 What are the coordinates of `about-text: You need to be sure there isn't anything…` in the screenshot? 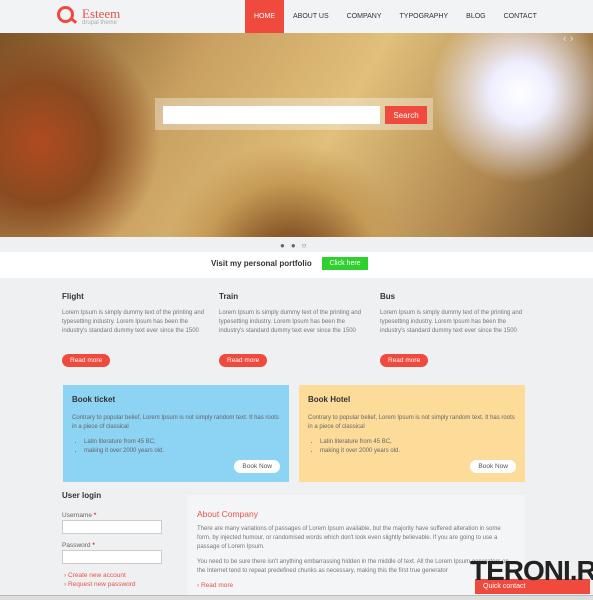 It's located at (353, 566).